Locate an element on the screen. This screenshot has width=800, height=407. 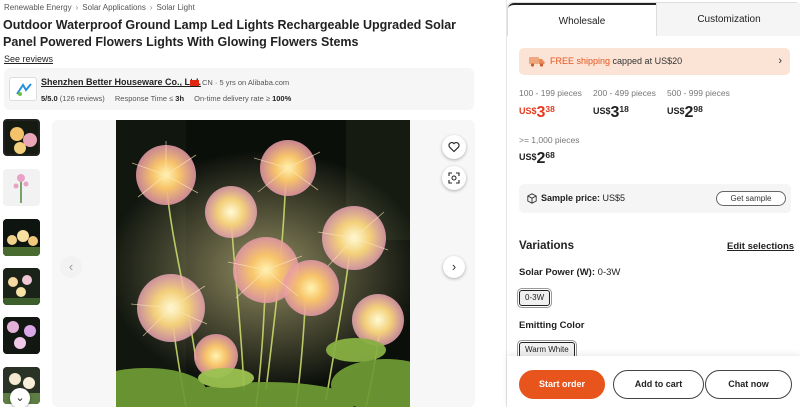
see-reviews-link: See reviews is located at coordinates (28, 59).